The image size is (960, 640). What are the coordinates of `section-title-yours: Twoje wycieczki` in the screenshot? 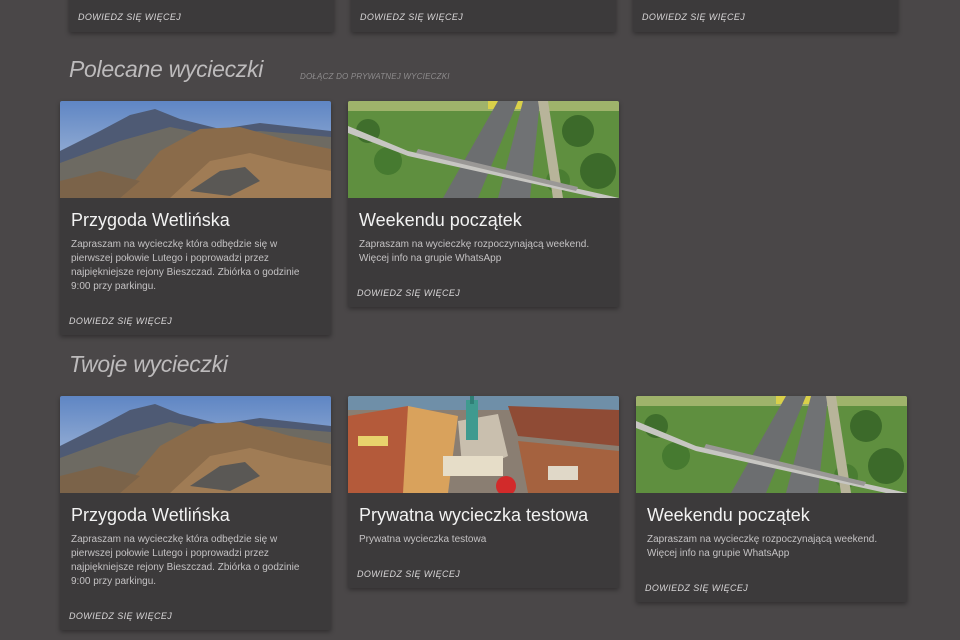 It's located at (148, 364).